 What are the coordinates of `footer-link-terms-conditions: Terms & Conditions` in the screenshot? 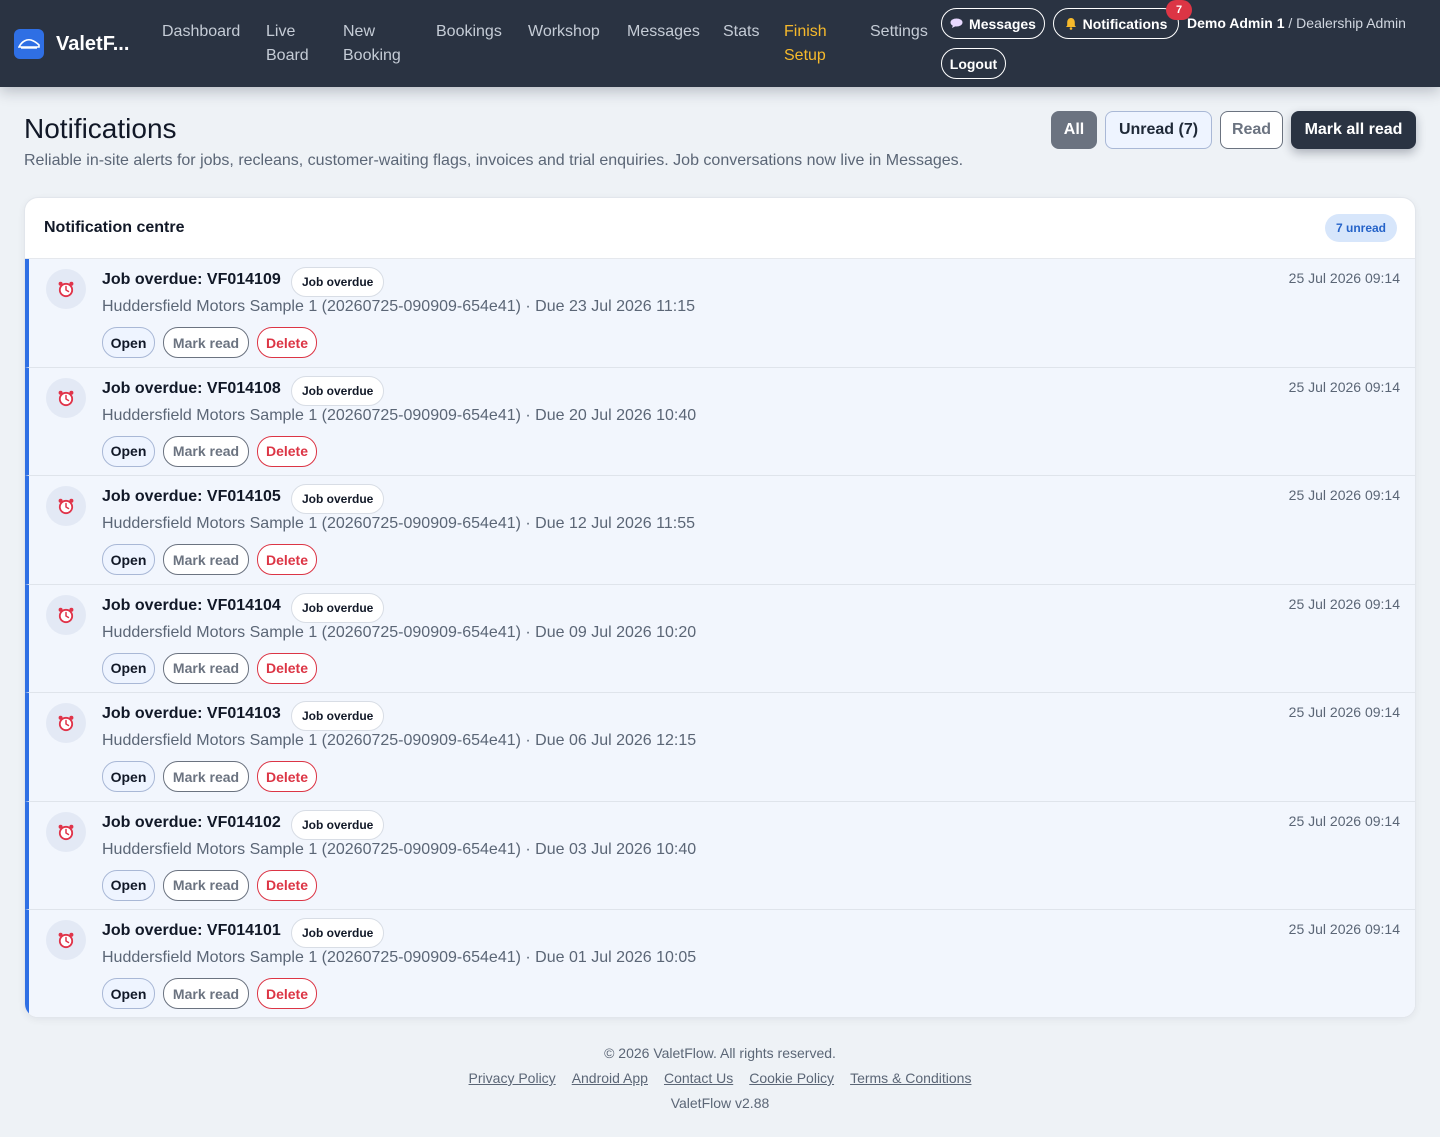 It's located at (910, 1078).